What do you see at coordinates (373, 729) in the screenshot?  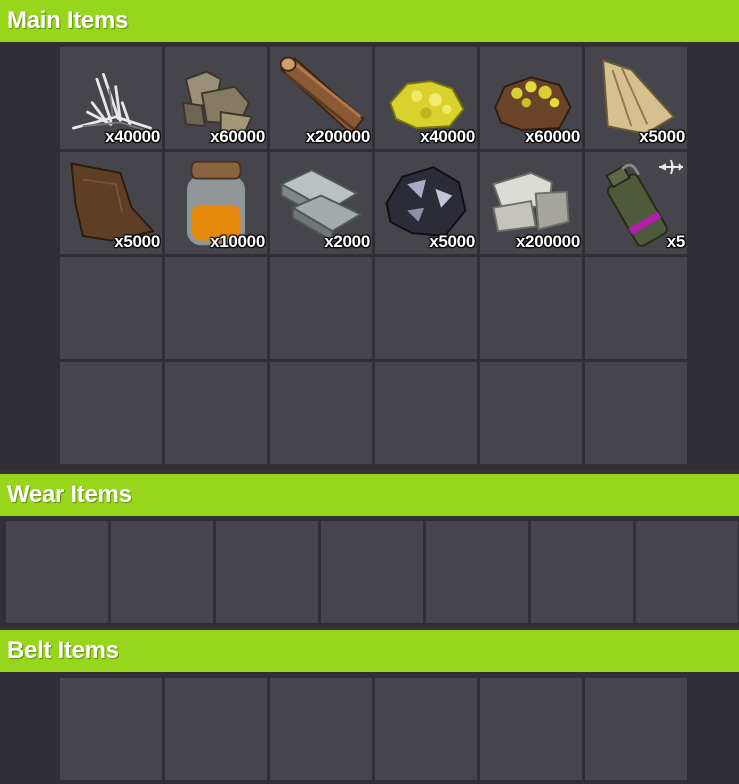 I see `belt-items-grid` at bounding box center [373, 729].